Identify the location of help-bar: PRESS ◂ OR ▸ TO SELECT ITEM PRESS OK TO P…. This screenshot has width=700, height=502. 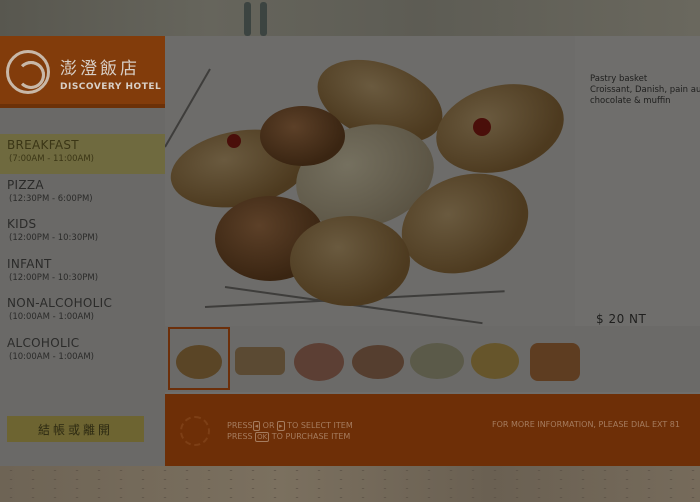
(432, 430).